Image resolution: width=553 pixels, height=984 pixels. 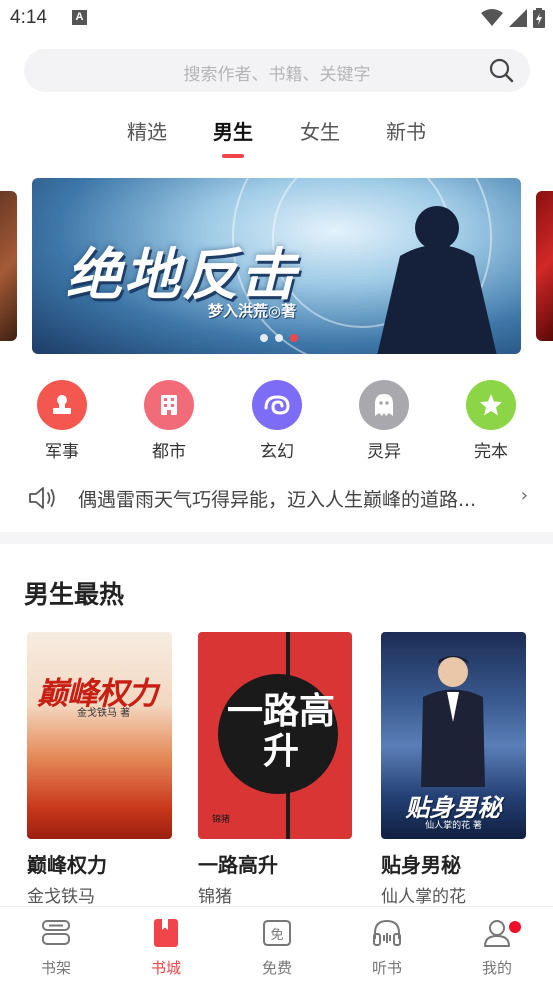 I want to click on cover-author: 金戈铁马 著, so click(x=104, y=713).